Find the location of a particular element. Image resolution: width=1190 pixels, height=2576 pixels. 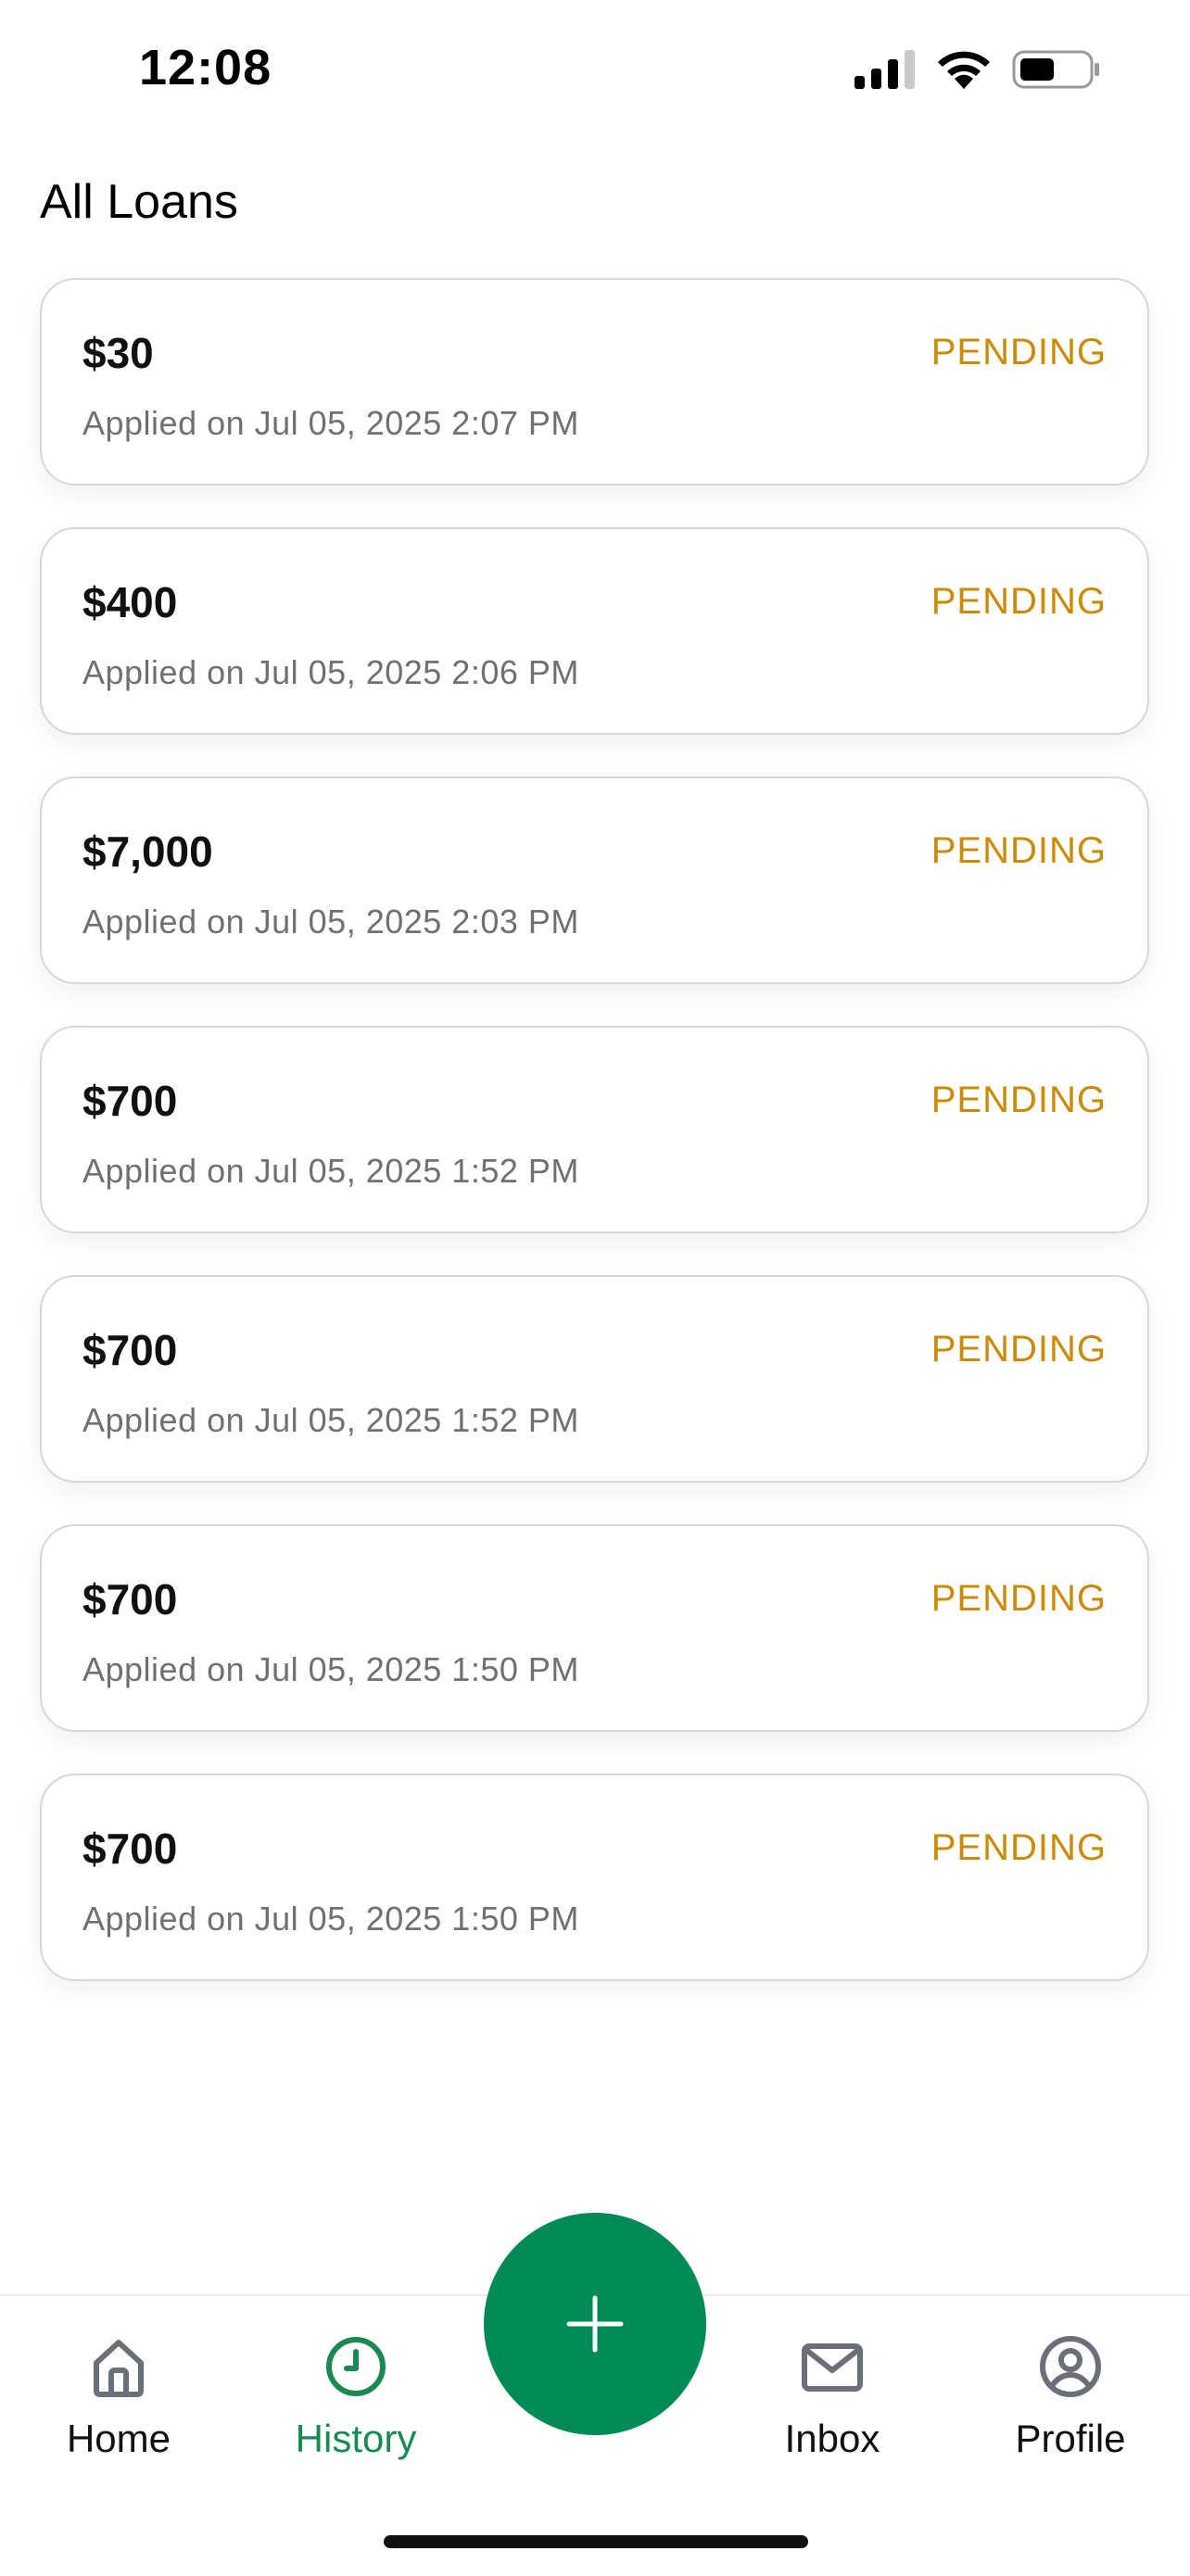

loan-applied-date: Applied on Jul 05, 2025 2:03 PM is located at coordinates (330, 922).